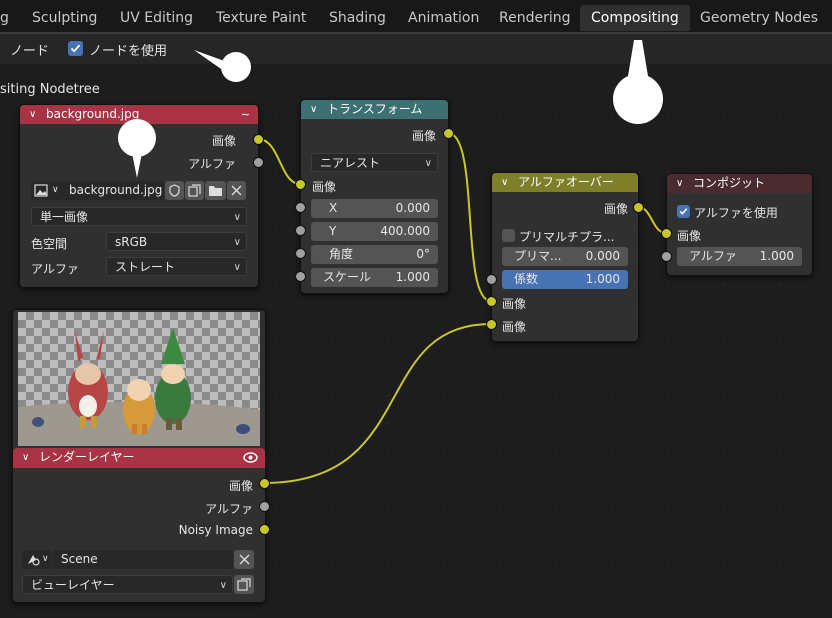 This screenshot has height=618, width=832. I want to click on alpha-over-input-image2-label: 画像, so click(514, 327).